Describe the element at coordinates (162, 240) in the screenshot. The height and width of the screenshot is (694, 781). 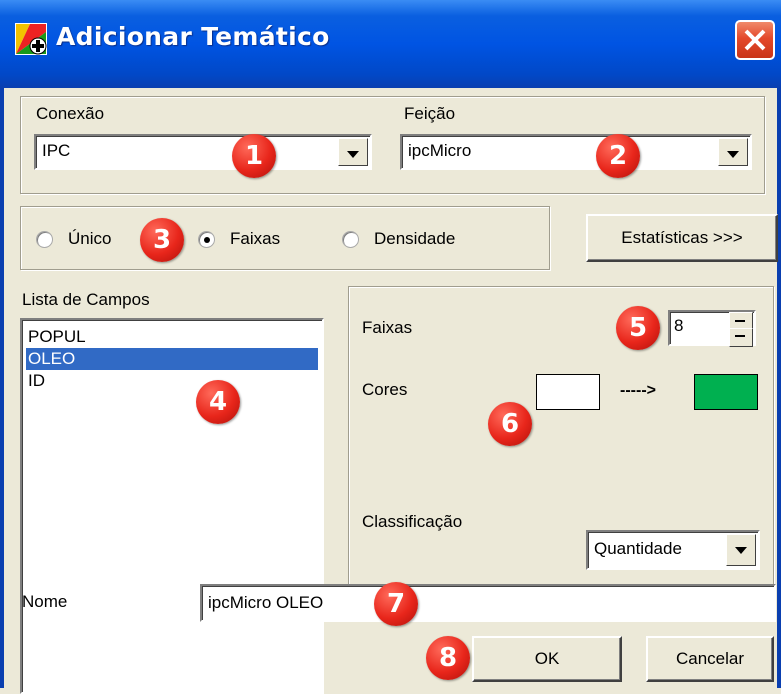
I see `callout-badge-3: 3` at that location.